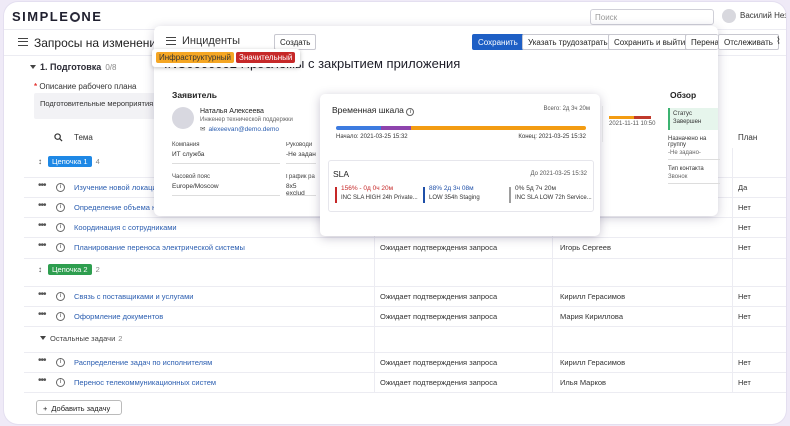 The height and width of the screenshot is (426, 790). What do you see at coordinates (43, 338) in the screenshot?
I see `chevron-down-icon` at bounding box center [43, 338].